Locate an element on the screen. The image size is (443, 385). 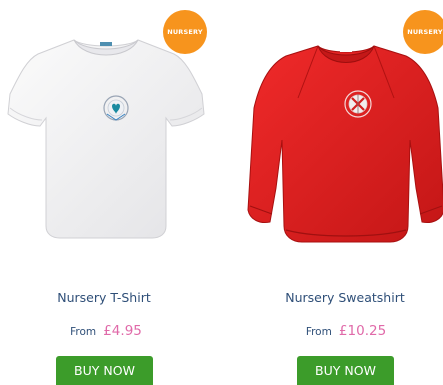
price-line: From £10.25 is located at coordinates (346, 329).